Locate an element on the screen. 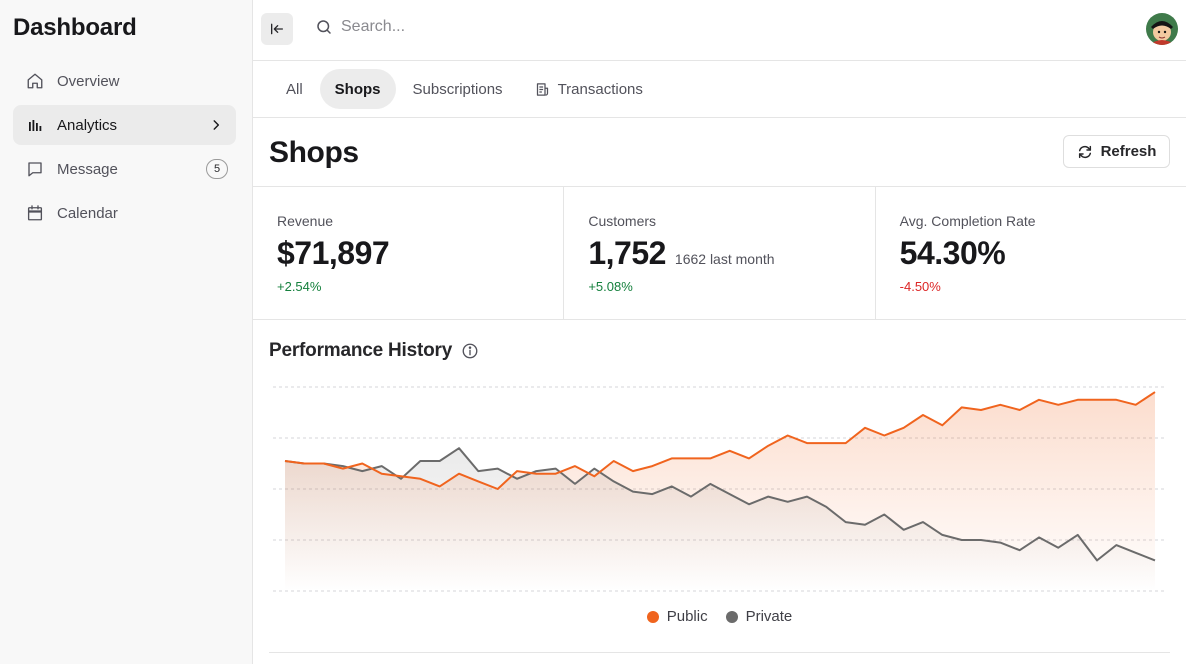 The image size is (1186, 664). chevron-right-icon is located at coordinates (216, 125).